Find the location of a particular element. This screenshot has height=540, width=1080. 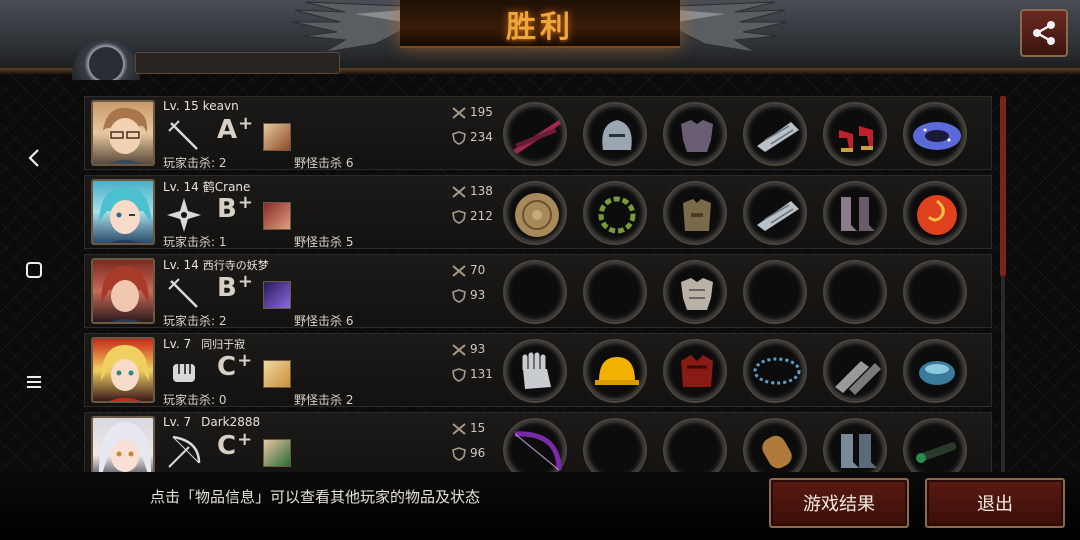

bow-icon is located at coordinates (184, 451).